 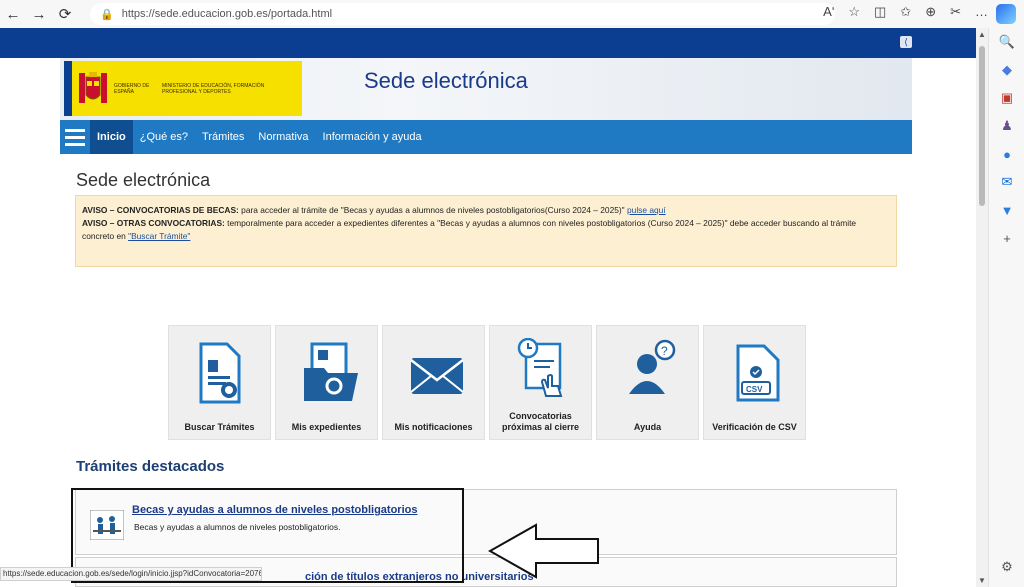 What do you see at coordinates (1006, 154) in the screenshot?
I see `office-icon: ●` at bounding box center [1006, 154].